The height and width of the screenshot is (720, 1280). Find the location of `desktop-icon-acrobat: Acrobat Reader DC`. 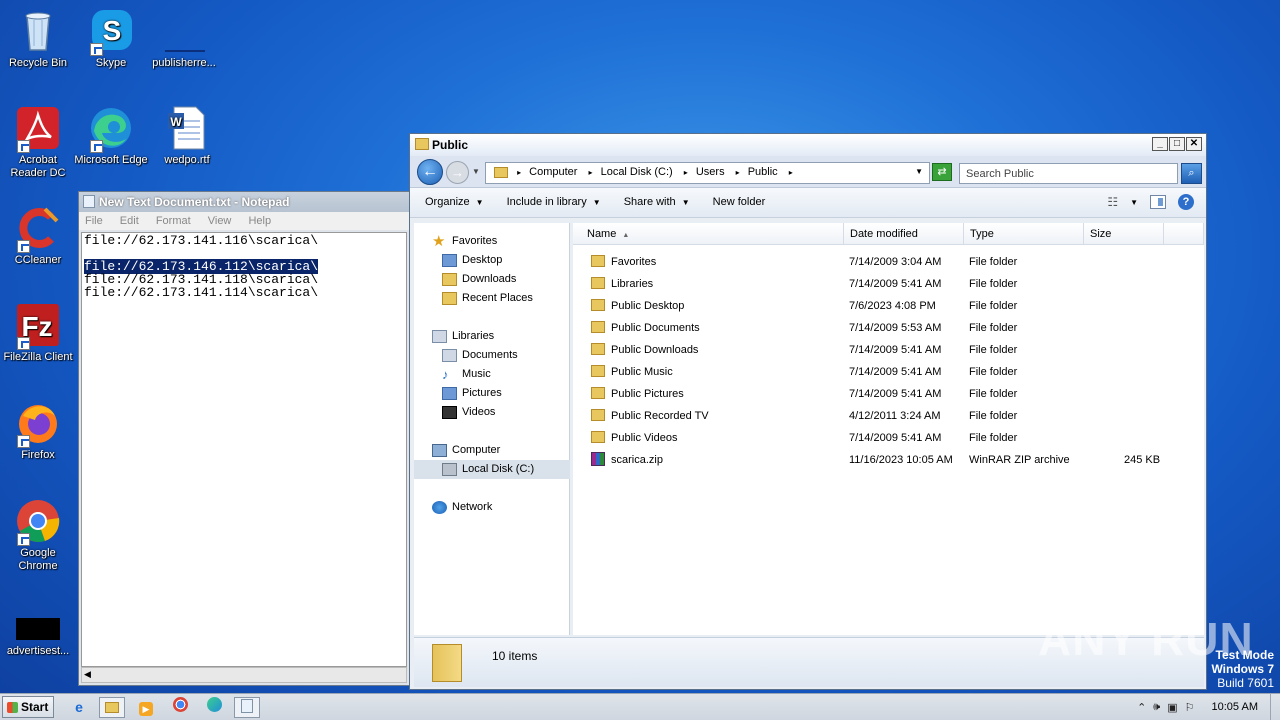

desktop-icon-acrobat: Acrobat Reader DC is located at coordinates (38, 142).